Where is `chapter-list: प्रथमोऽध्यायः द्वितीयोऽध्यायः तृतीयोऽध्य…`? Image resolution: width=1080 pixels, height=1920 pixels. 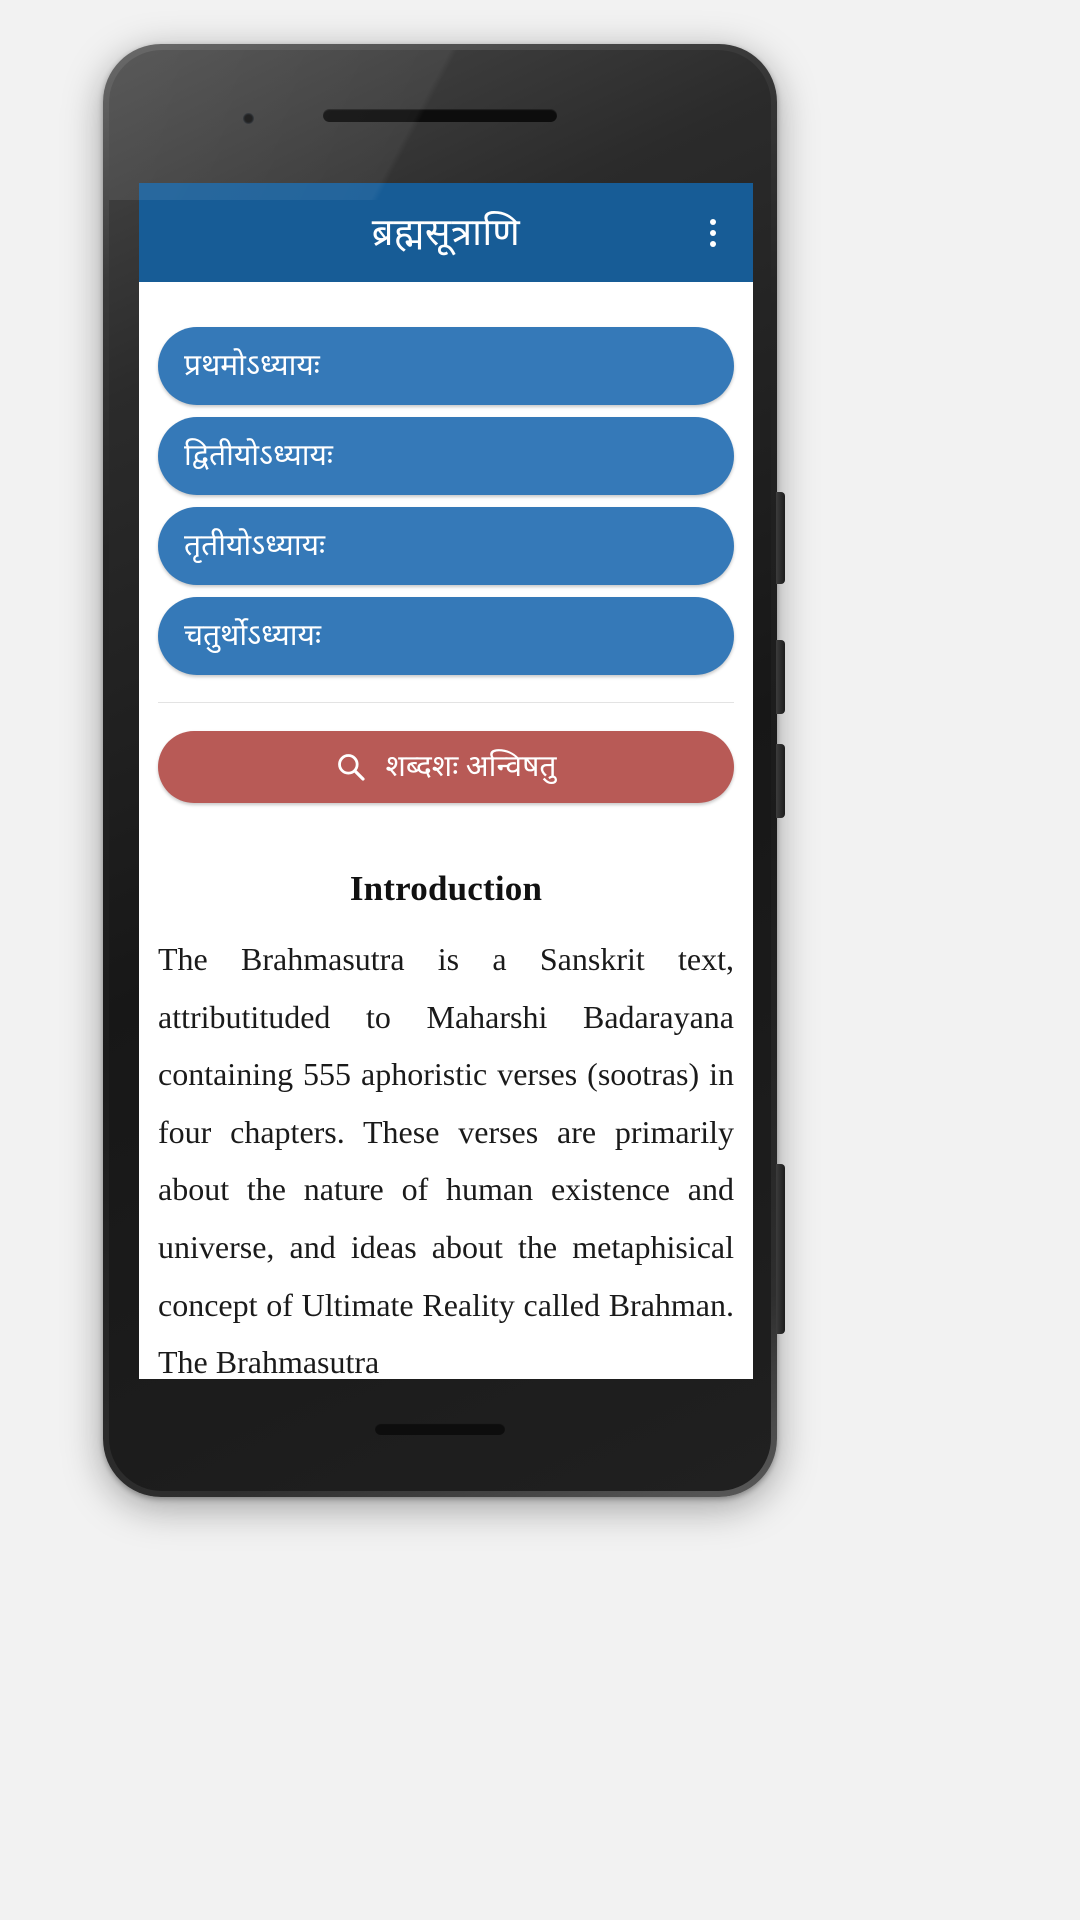 chapter-list: प्रथमोऽध्यायः द्वितीयोऽध्यायः तृतीयोऽध्य… is located at coordinates (446, 478).